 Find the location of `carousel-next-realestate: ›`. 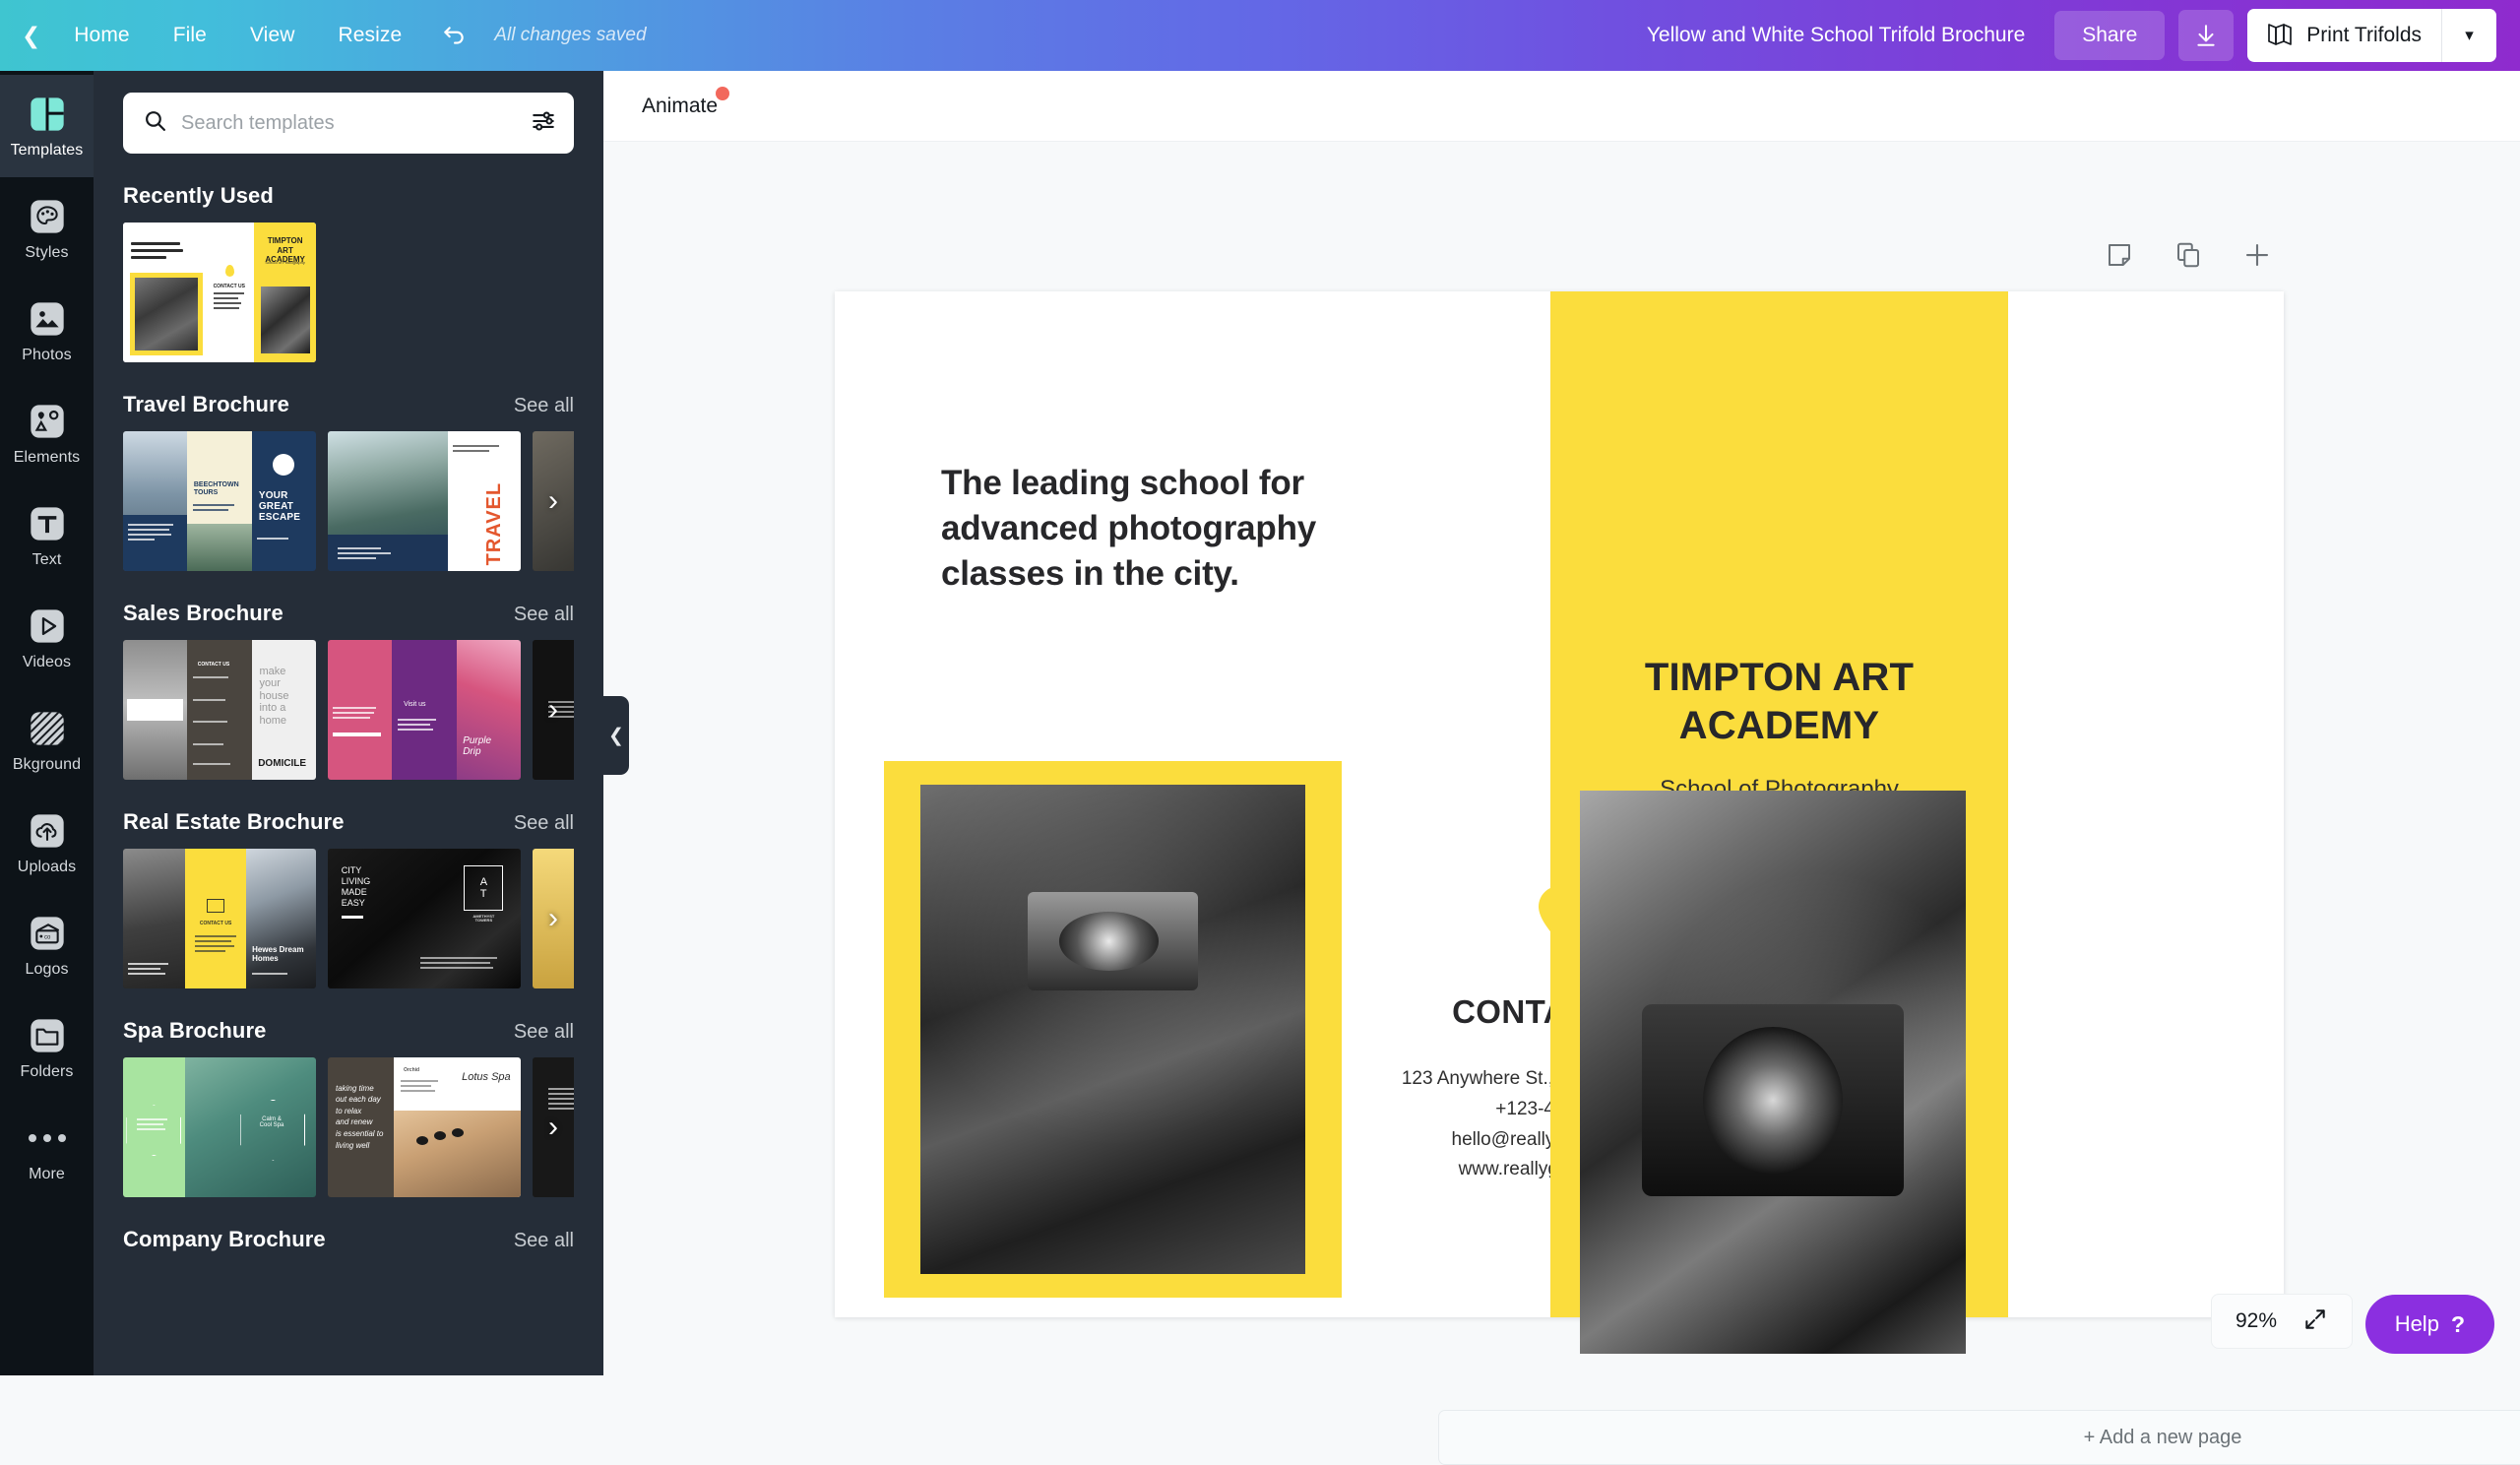

carousel-next-realestate: › is located at coordinates (553, 918).